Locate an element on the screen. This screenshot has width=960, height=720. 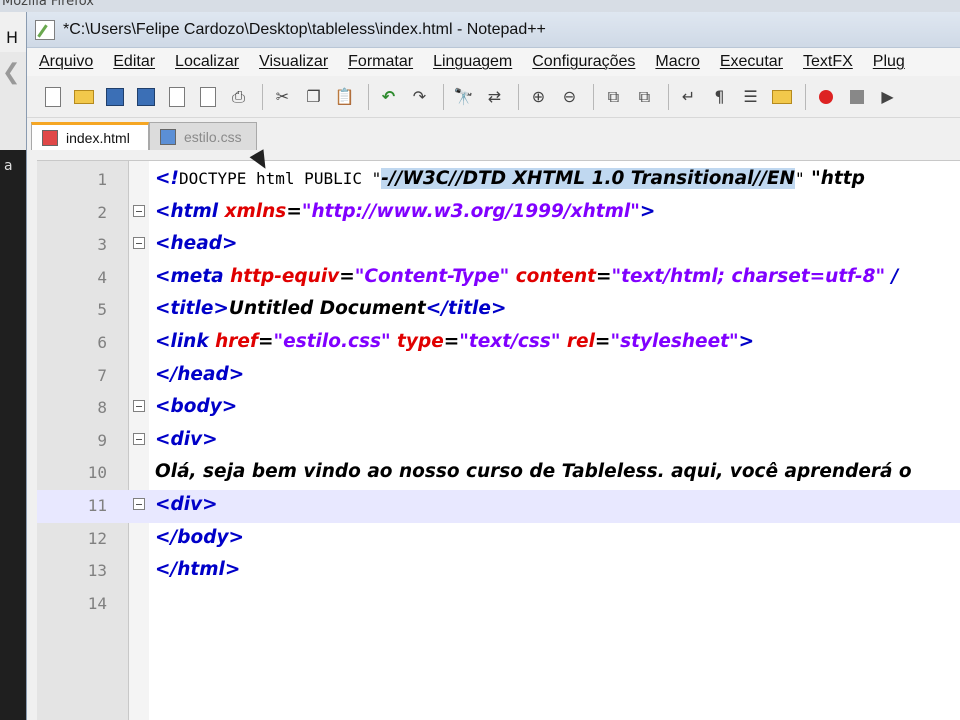
print-icon: ⎙ is located at coordinates (238, 96).